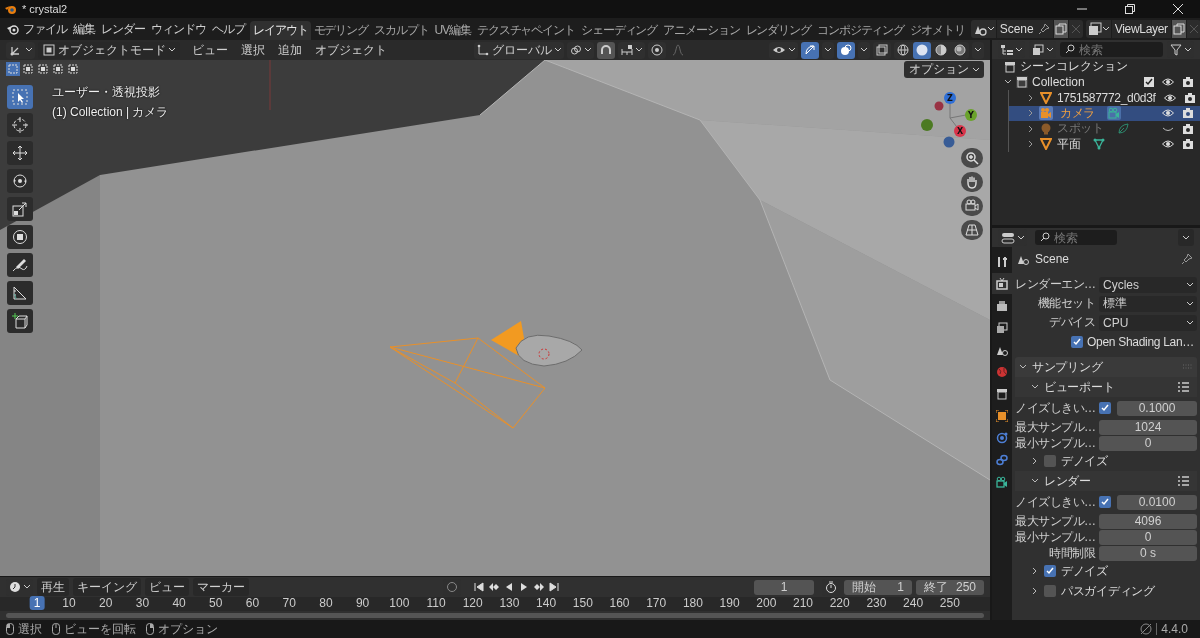  Describe the element at coordinates (188, 629) in the screenshot. I see `status-hint: オプション` at that location.